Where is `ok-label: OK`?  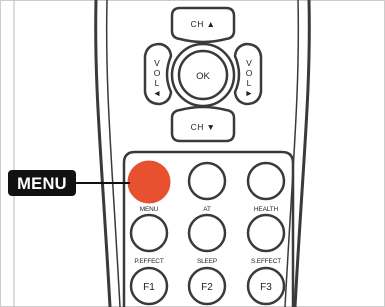 ok-label: OK is located at coordinates (203, 76).